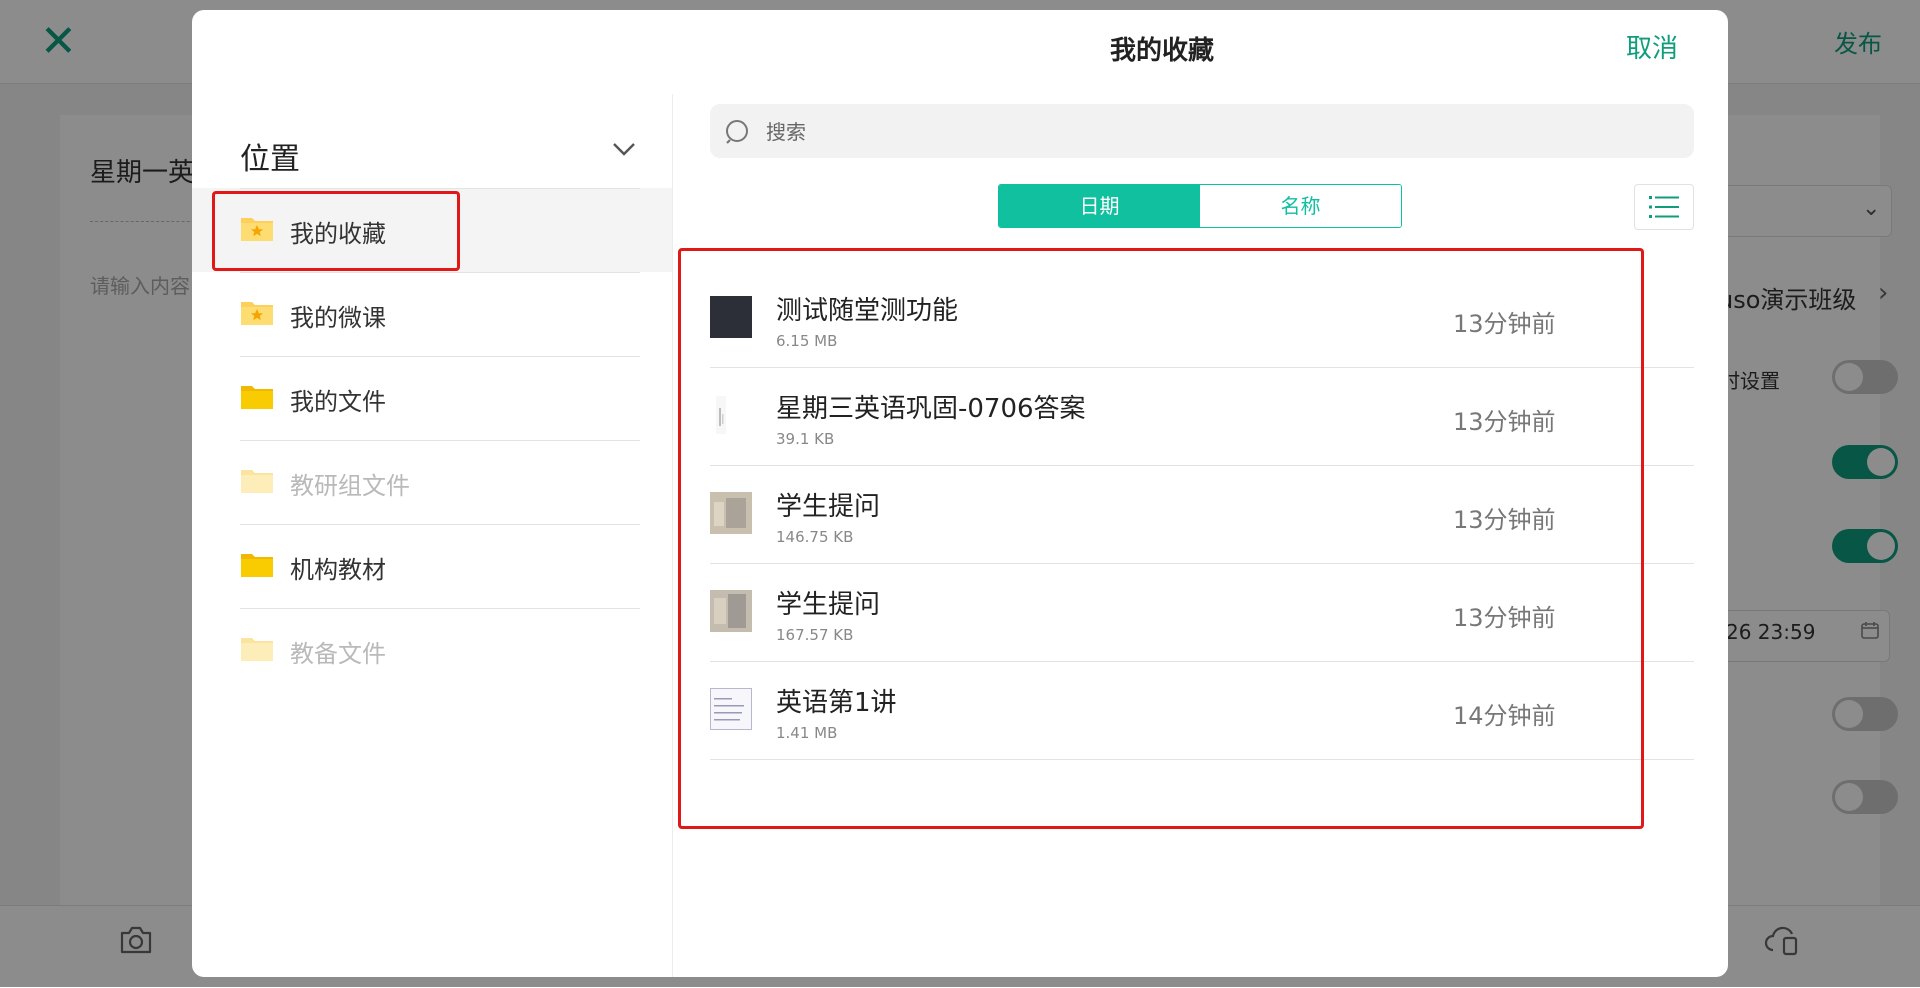 The height and width of the screenshot is (988, 1920). I want to click on highlight-box-folder, so click(336, 231).